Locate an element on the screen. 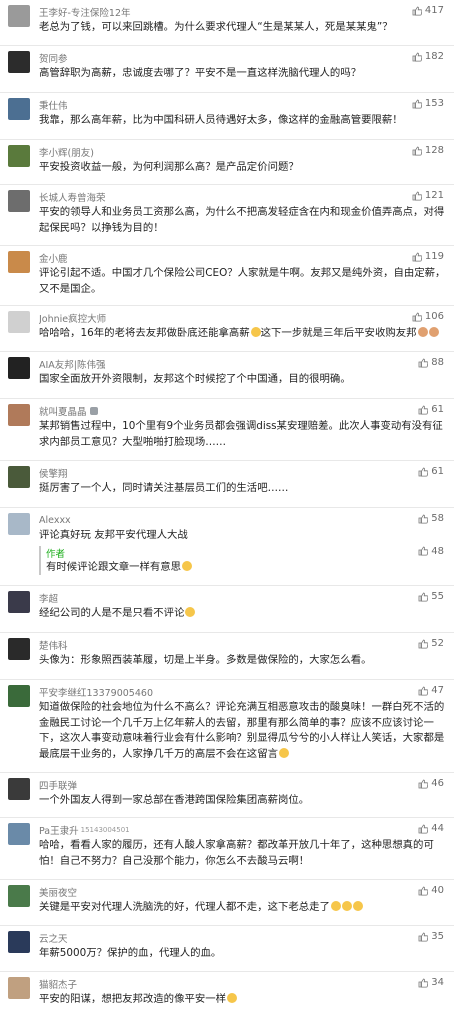  like-count: 106 is located at coordinates (434, 316).